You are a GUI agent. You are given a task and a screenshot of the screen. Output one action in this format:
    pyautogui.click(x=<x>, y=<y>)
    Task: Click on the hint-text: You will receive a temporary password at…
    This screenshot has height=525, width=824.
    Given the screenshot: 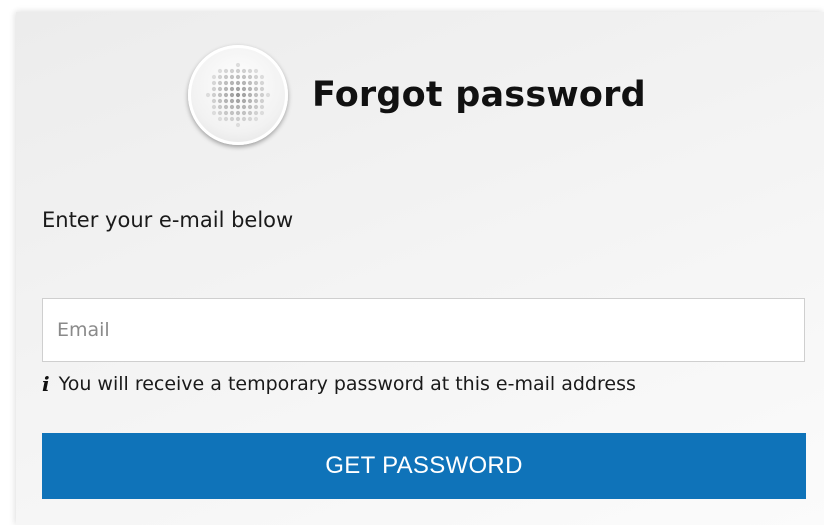 What is the action you would take?
    pyautogui.click(x=347, y=384)
    